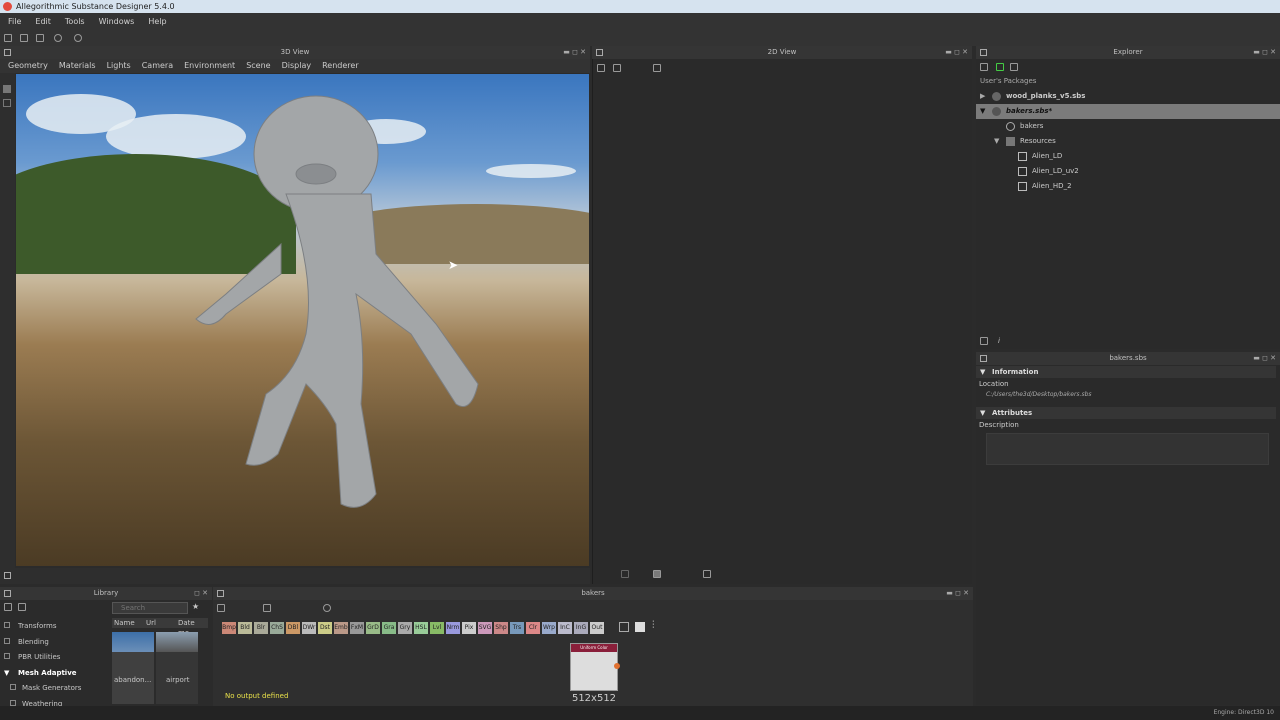  Describe the element at coordinates (533, 628) in the screenshot. I see `node-chip: Clr` at that location.